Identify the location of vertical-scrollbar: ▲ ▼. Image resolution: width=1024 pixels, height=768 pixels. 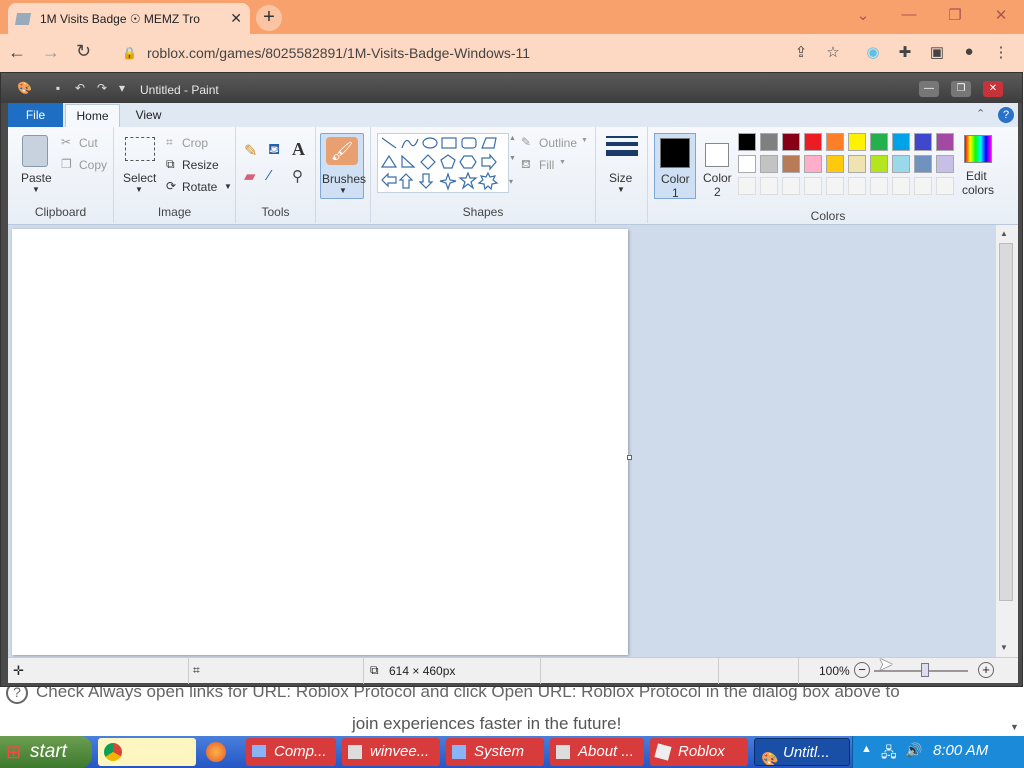
(1007, 441).